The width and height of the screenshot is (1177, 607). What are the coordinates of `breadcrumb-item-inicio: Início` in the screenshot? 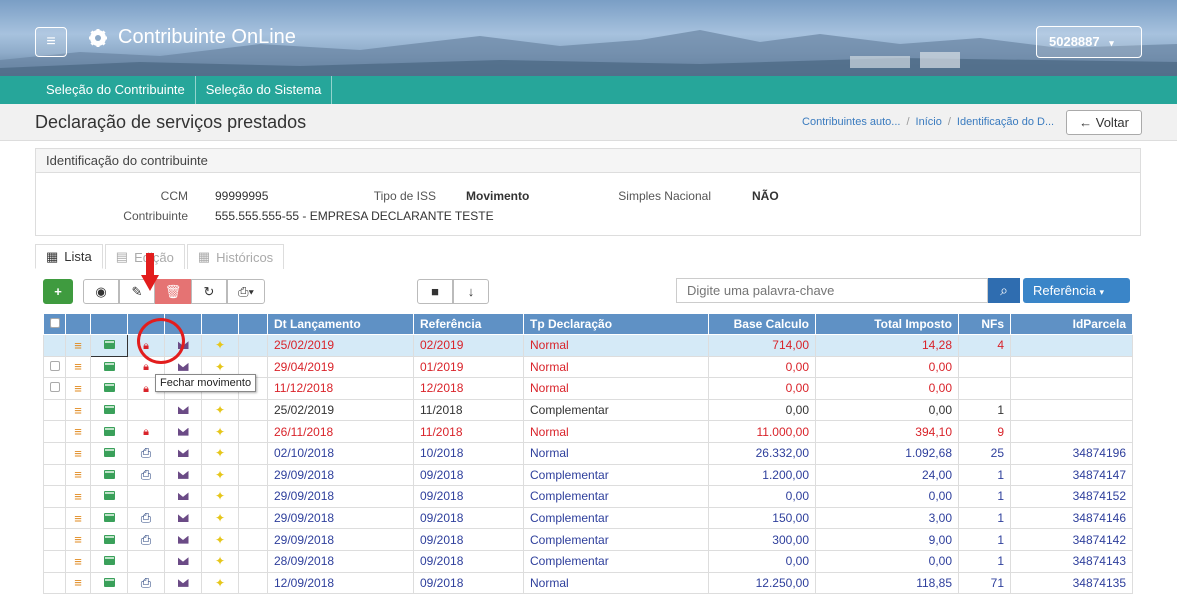 It's located at (929, 122).